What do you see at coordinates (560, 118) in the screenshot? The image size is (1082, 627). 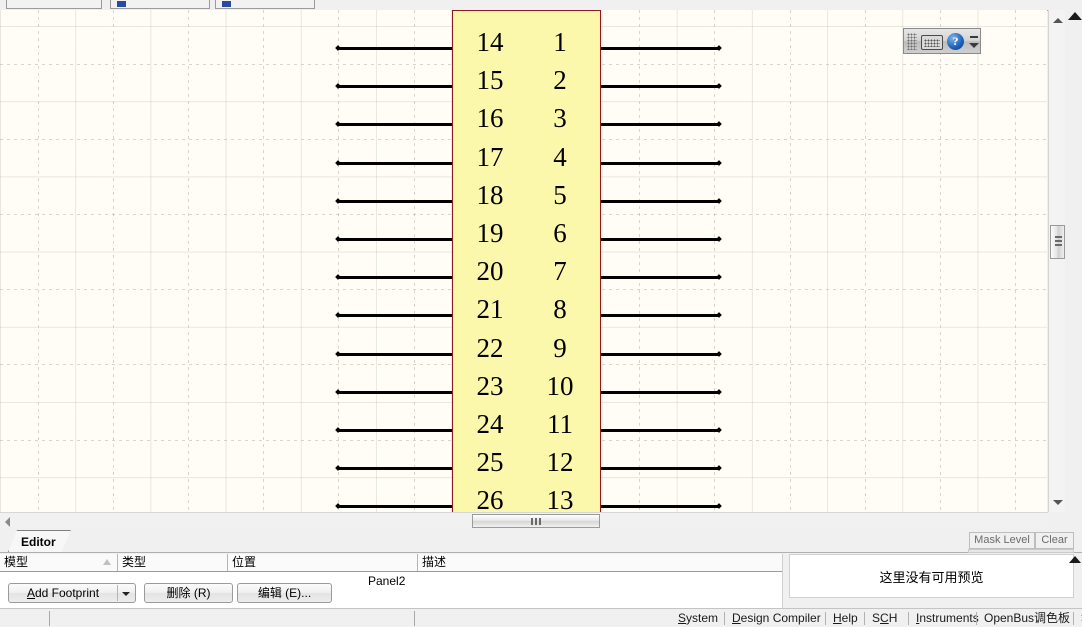 I see `pin-number-label: 3` at bounding box center [560, 118].